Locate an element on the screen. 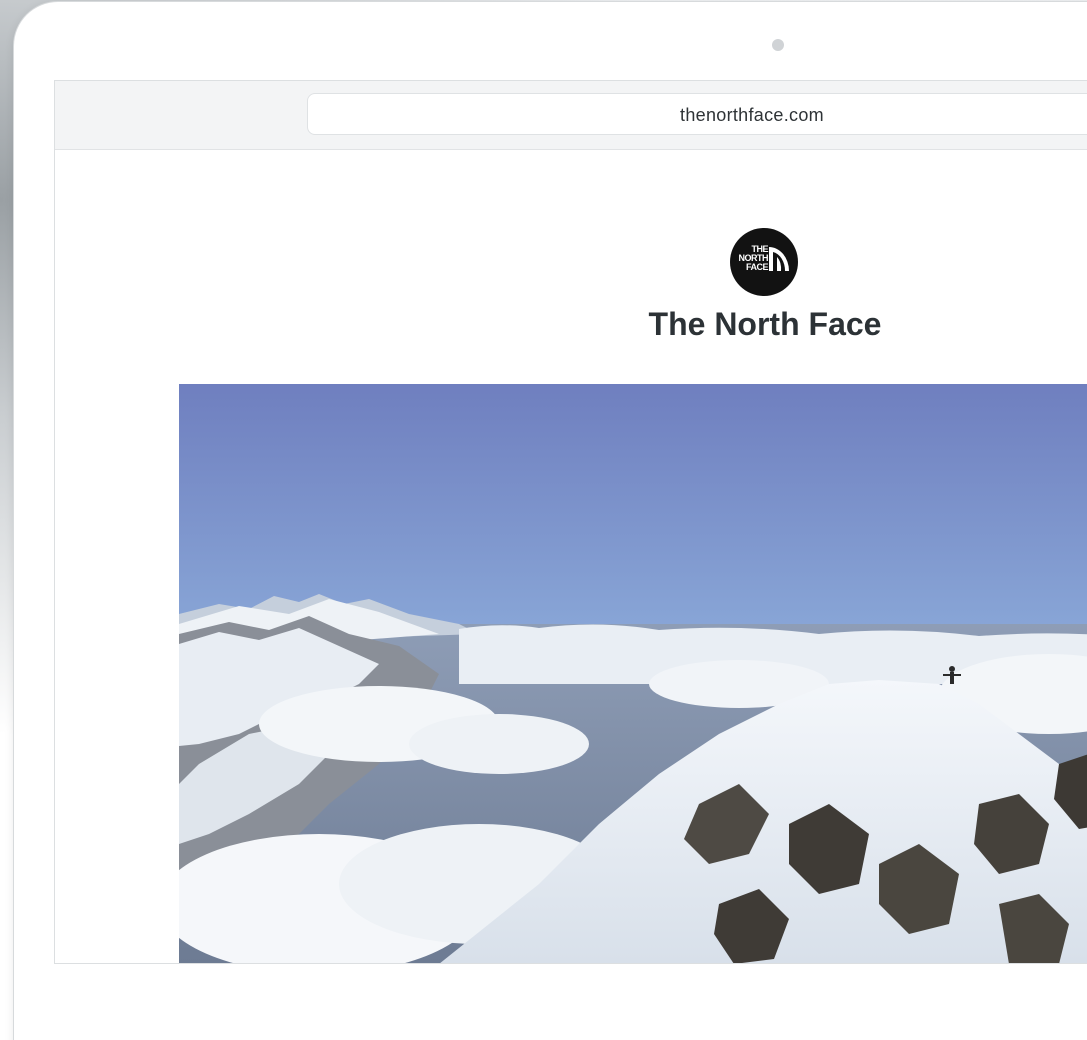 This screenshot has height=1040, width=1087. logo-text-line-3: FACE is located at coordinates (757, 267).